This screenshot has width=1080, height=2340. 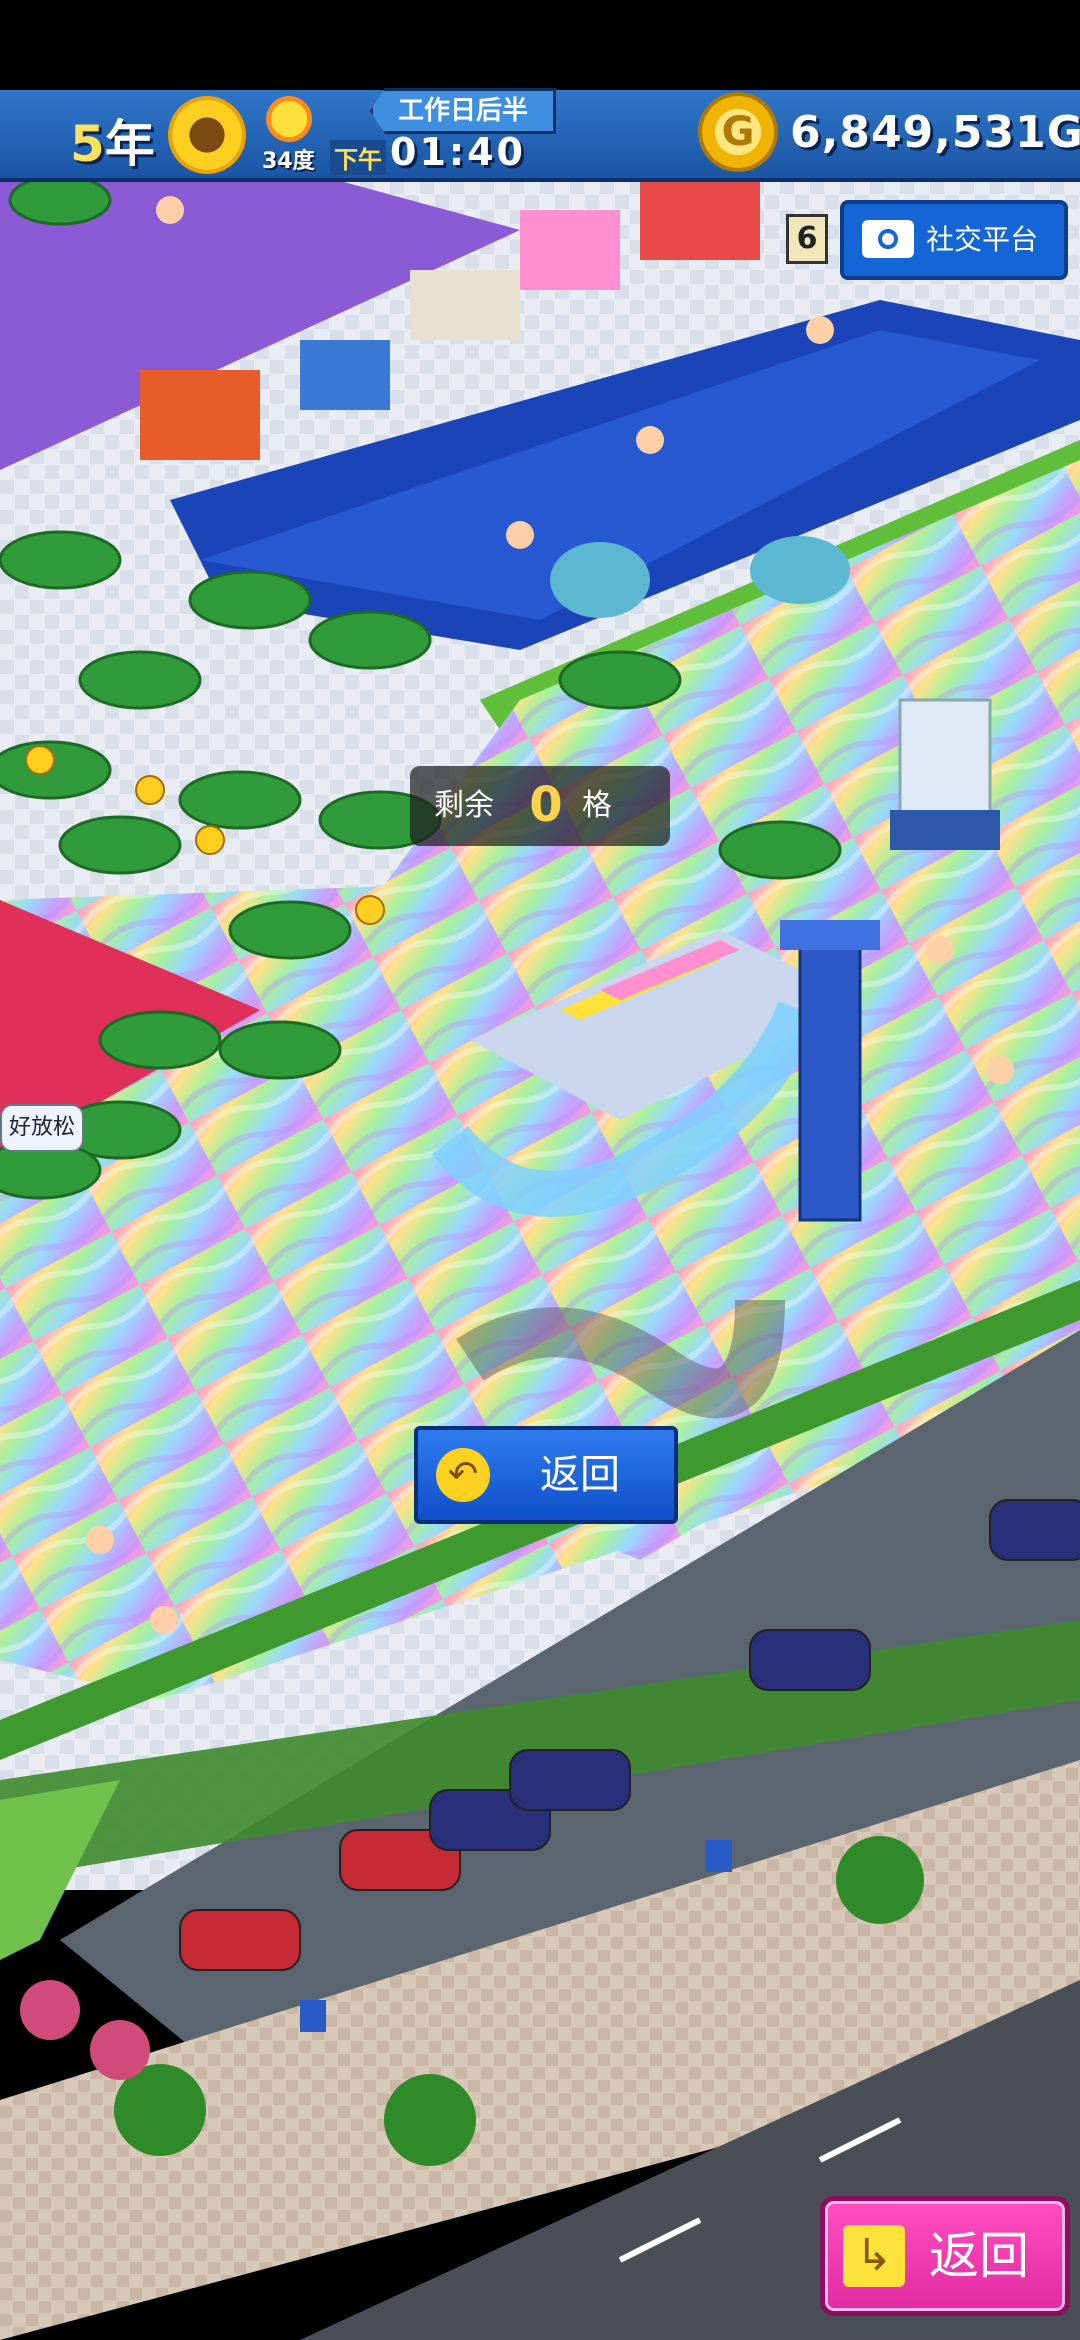 What do you see at coordinates (463, 111) in the screenshot?
I see `day-phase-label: 工作日后半` at bounding box center [463, 111].